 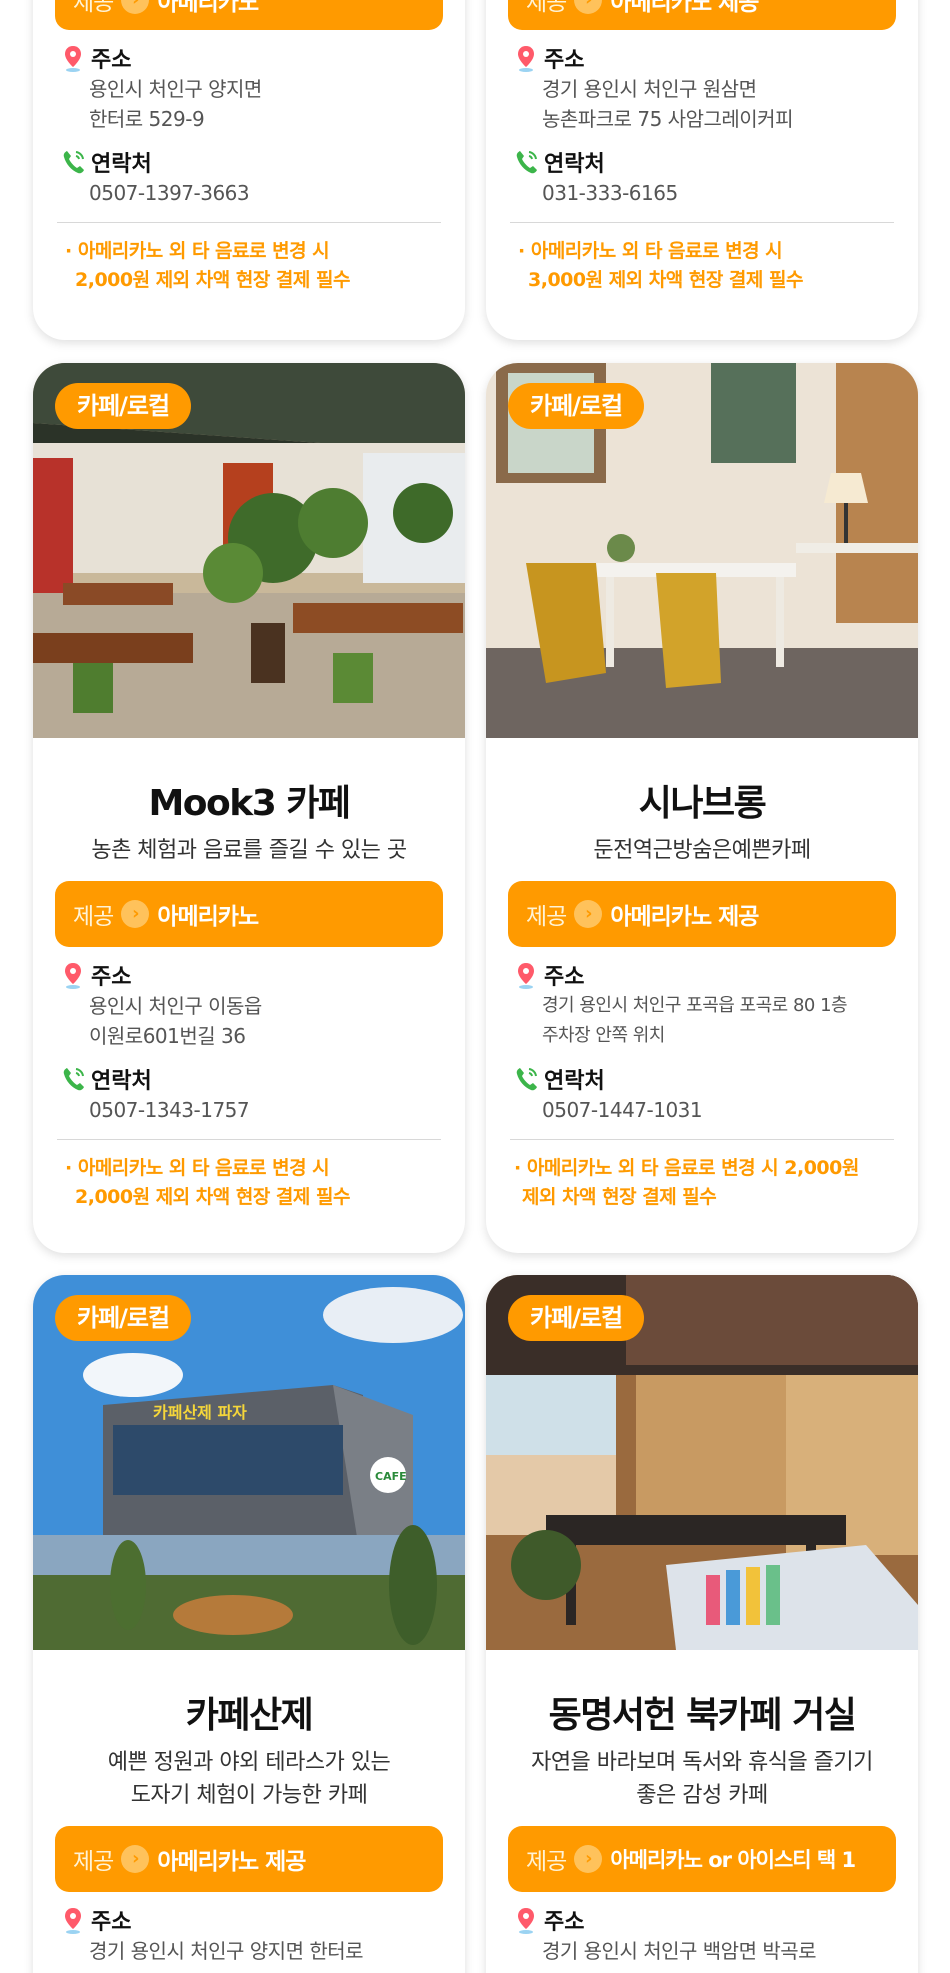 I want to click on offer-value: 아메리카노, so click(x=208, y=917).